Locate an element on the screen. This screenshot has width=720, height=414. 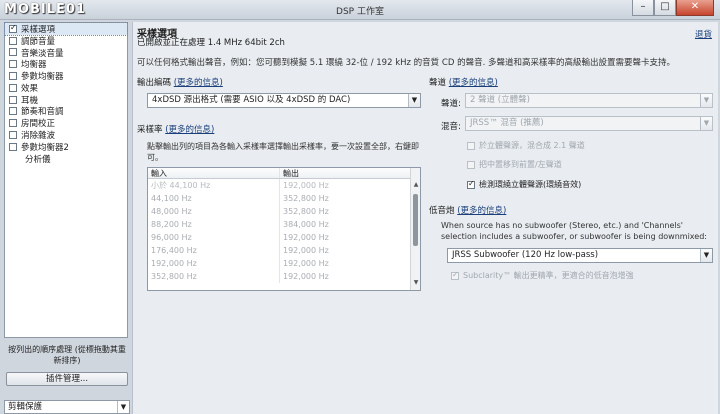
sidebar-item-label: 均衡器 is located at coordinates (34, 65).